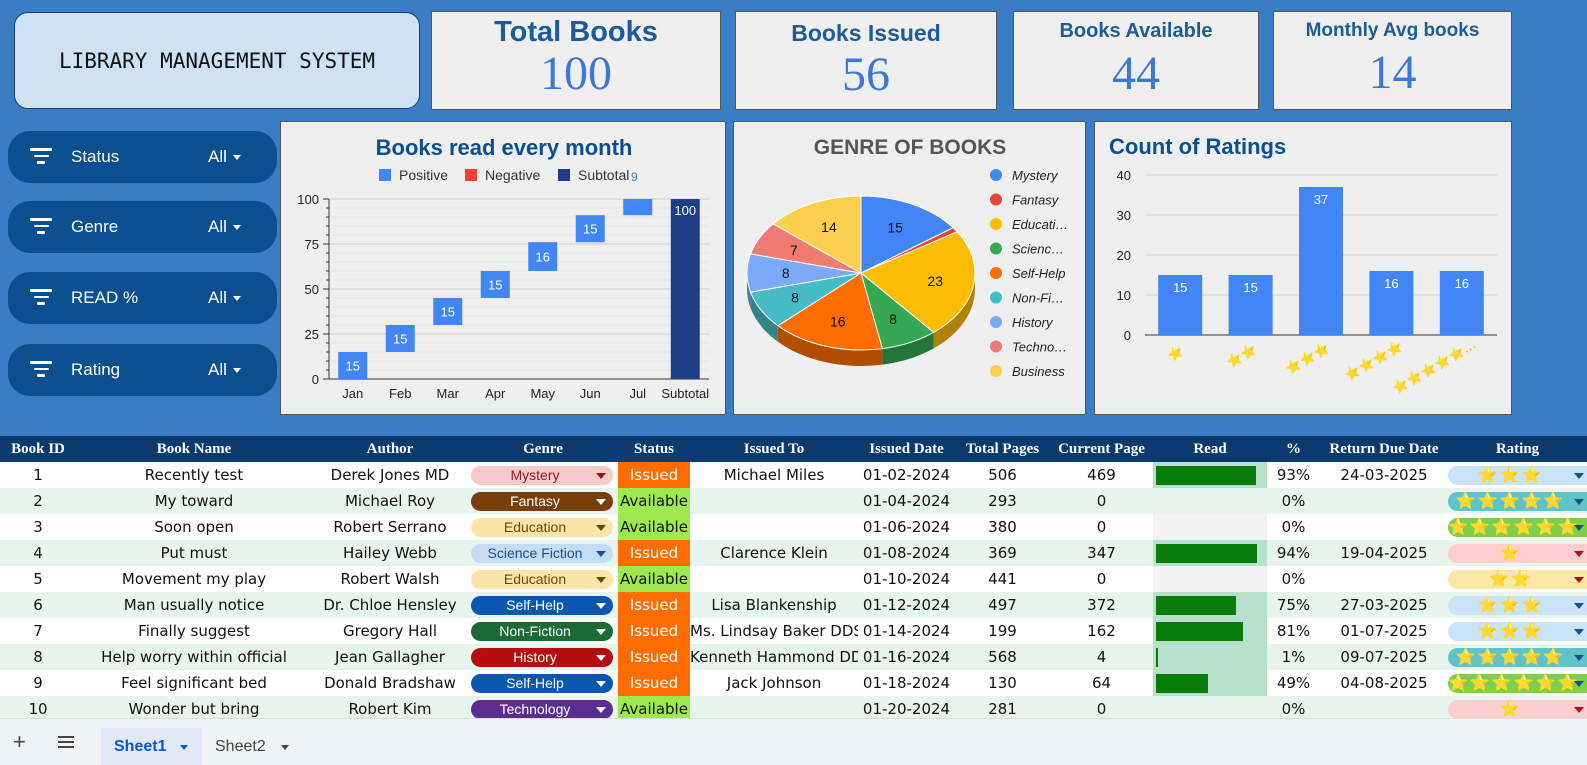 The image size is (1587, 765). I want to click on genre-dropdown-chip: Non-Fiction, so click(542, 631).